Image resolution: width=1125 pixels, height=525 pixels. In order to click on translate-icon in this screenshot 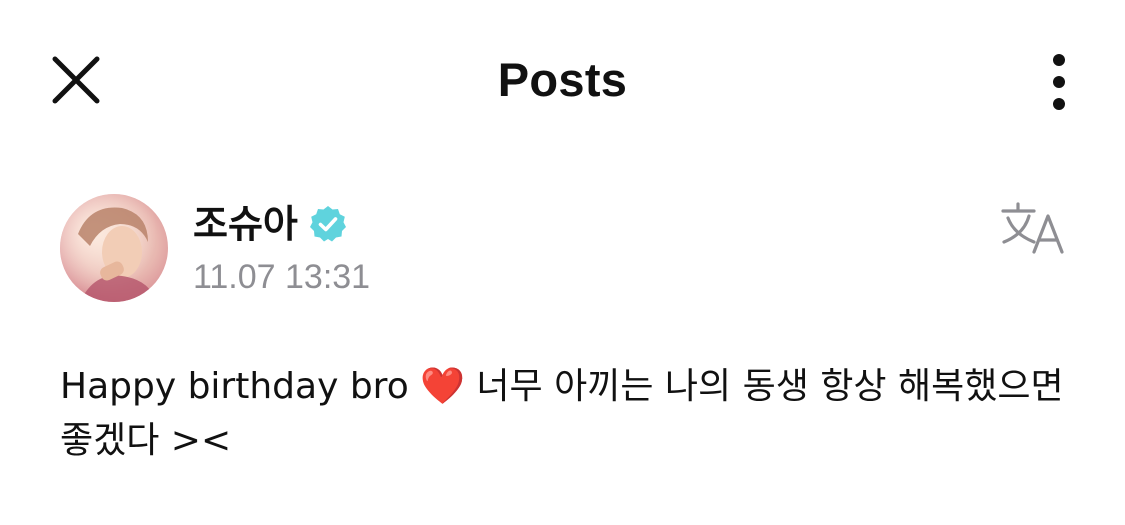, I will do `click(1032, 228)`.